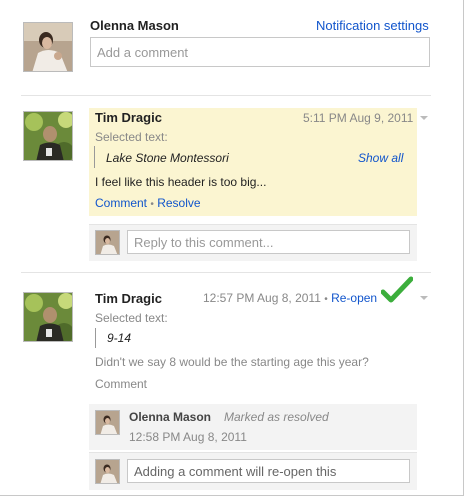 The height and width of the screenshot is (496, 464). Describe the element at coordinates (170, 417) in the screenshot. I see `reply-author: Olenna Mason` at that location.